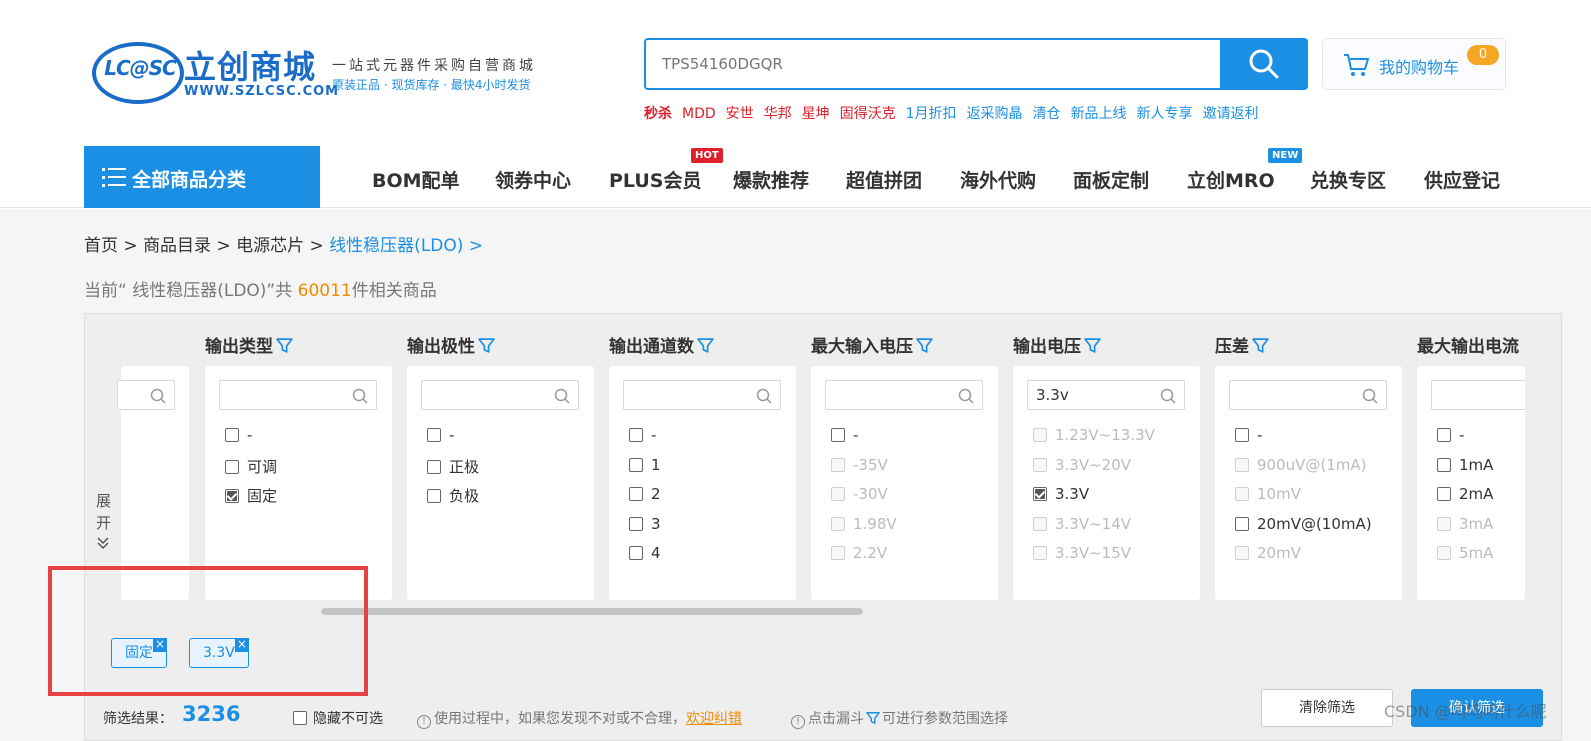 This screenshot has width=1591, height=741. Describe the element at coordinates (995, 114) in the screenshot. I see `hot-link: 返采购晶` at that location.